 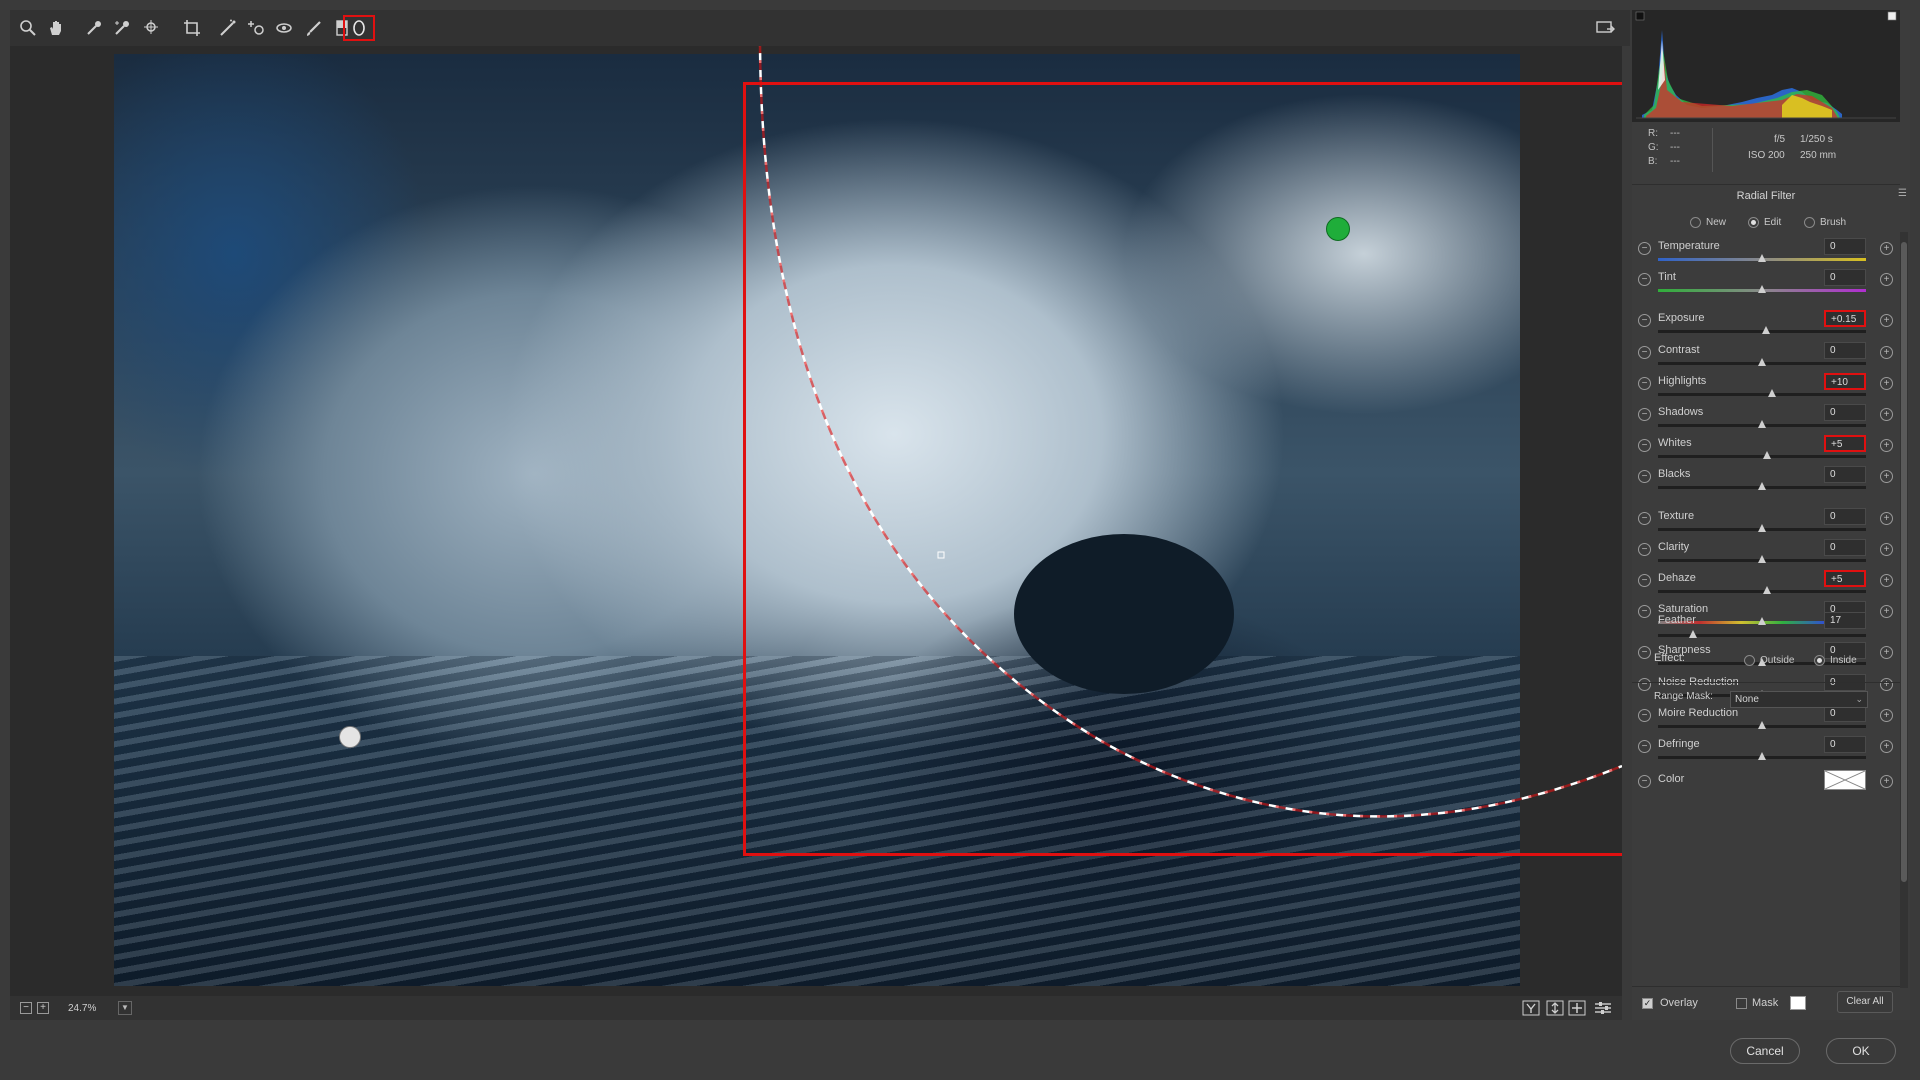 I want to click on highlights-thumb, so click(x=1772, y=392).